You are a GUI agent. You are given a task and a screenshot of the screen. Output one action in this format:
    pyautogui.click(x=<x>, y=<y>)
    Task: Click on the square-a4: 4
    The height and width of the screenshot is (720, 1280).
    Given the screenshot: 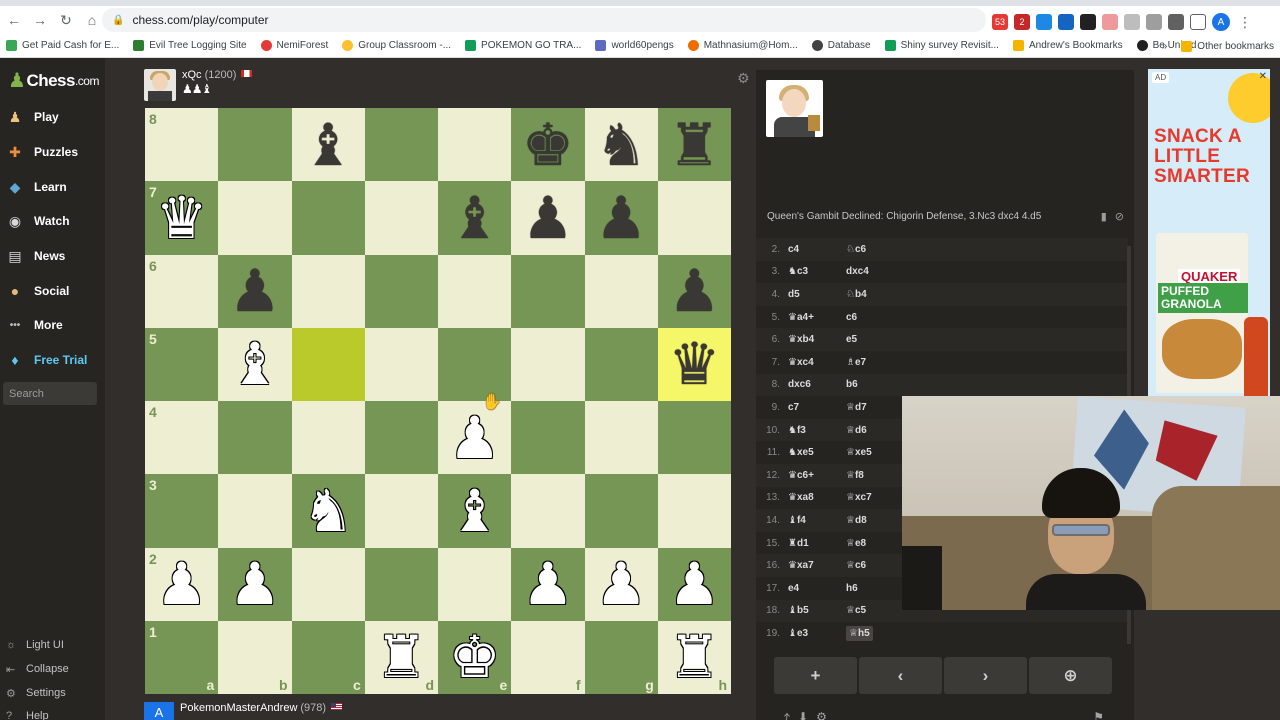 What is the action you would take?
    pyautogui.click(x=182, y=438)
    